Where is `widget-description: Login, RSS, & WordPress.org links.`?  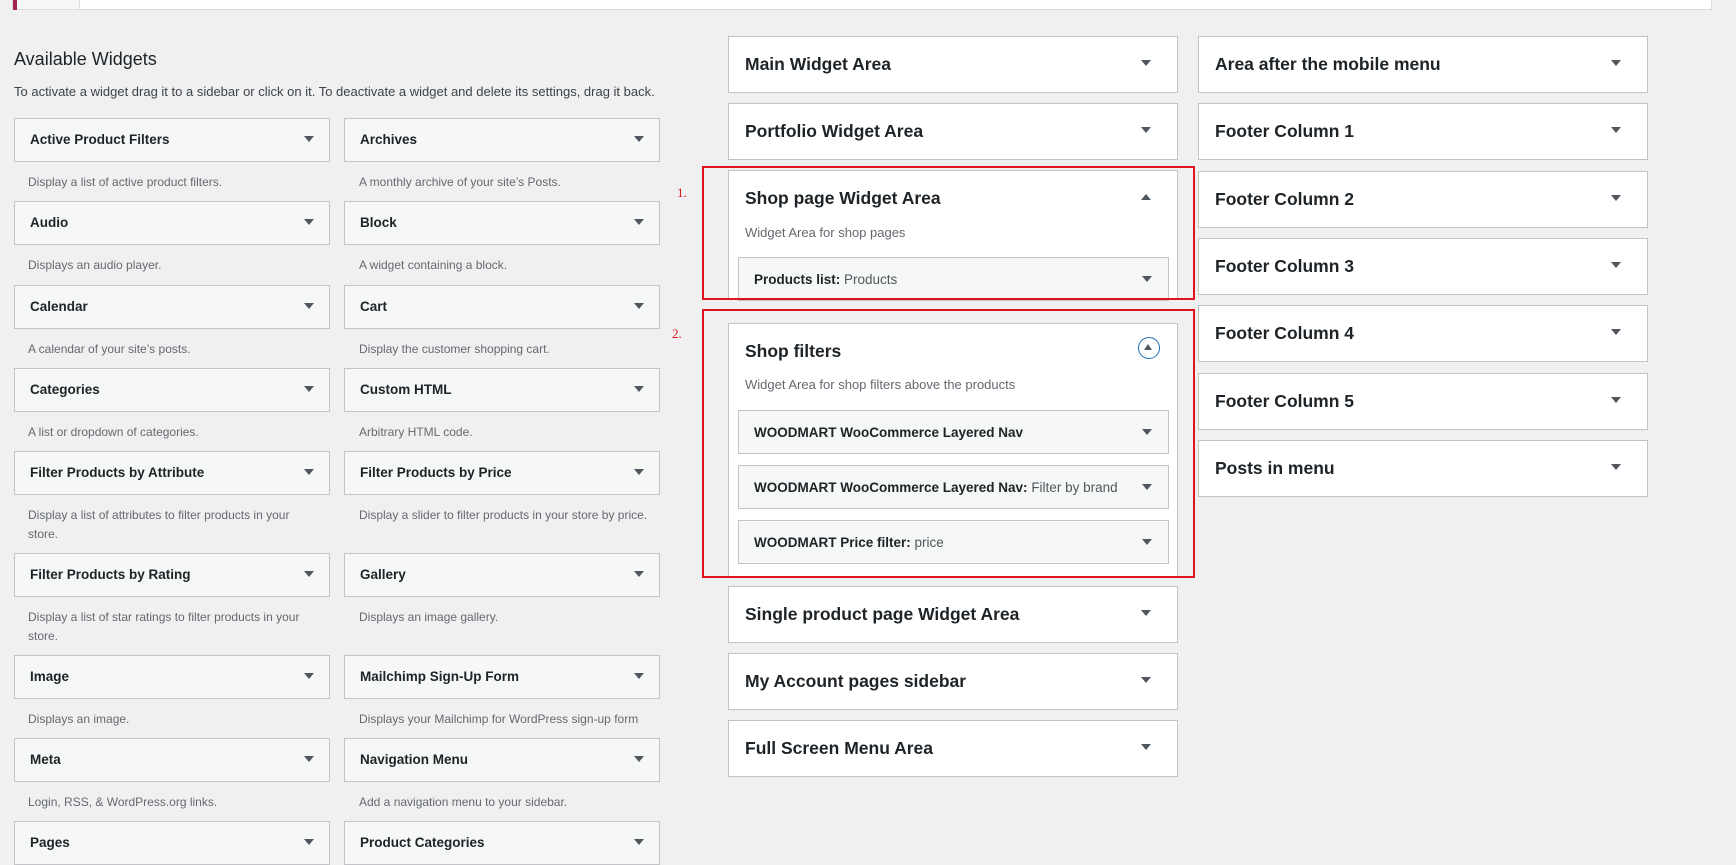
widget-description: Login, RSS, & WordPress.org links. is located at coordinates (123, 802).